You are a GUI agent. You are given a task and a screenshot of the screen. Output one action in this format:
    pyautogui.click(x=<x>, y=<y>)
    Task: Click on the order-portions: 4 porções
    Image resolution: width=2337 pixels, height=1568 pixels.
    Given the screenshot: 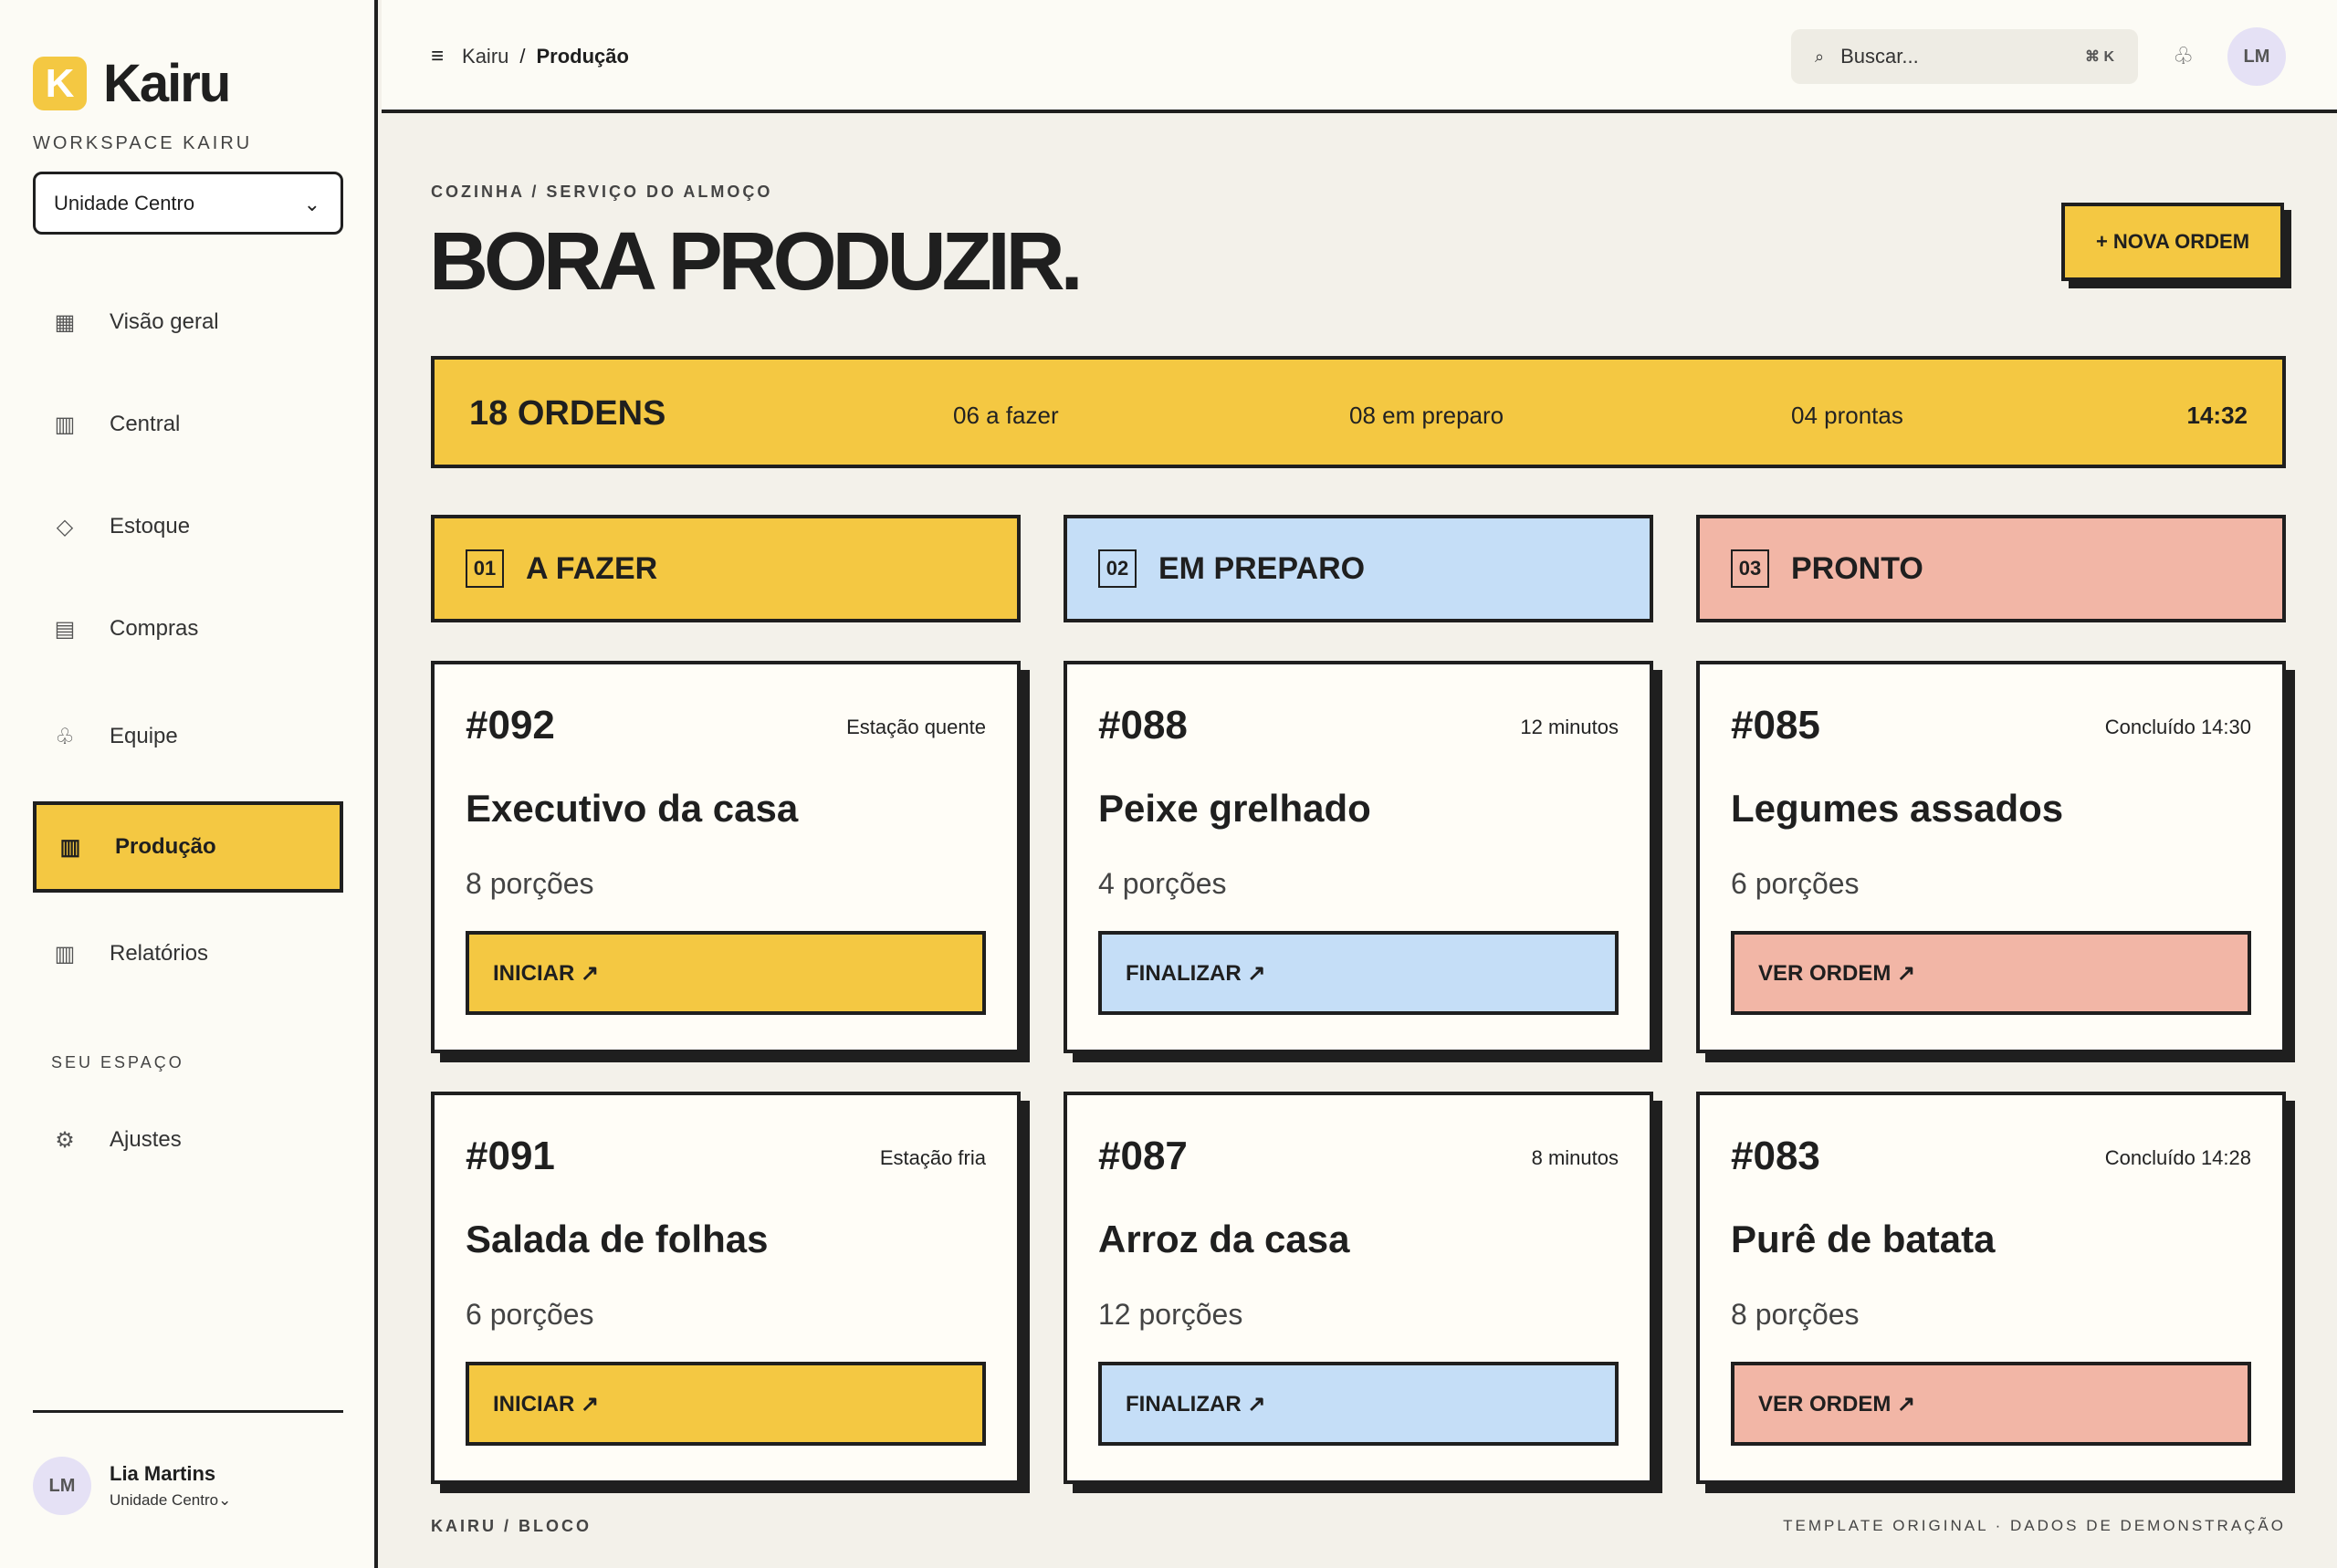 What is the action you would take?
    pyautogui.click(x=1162, y=883)
    